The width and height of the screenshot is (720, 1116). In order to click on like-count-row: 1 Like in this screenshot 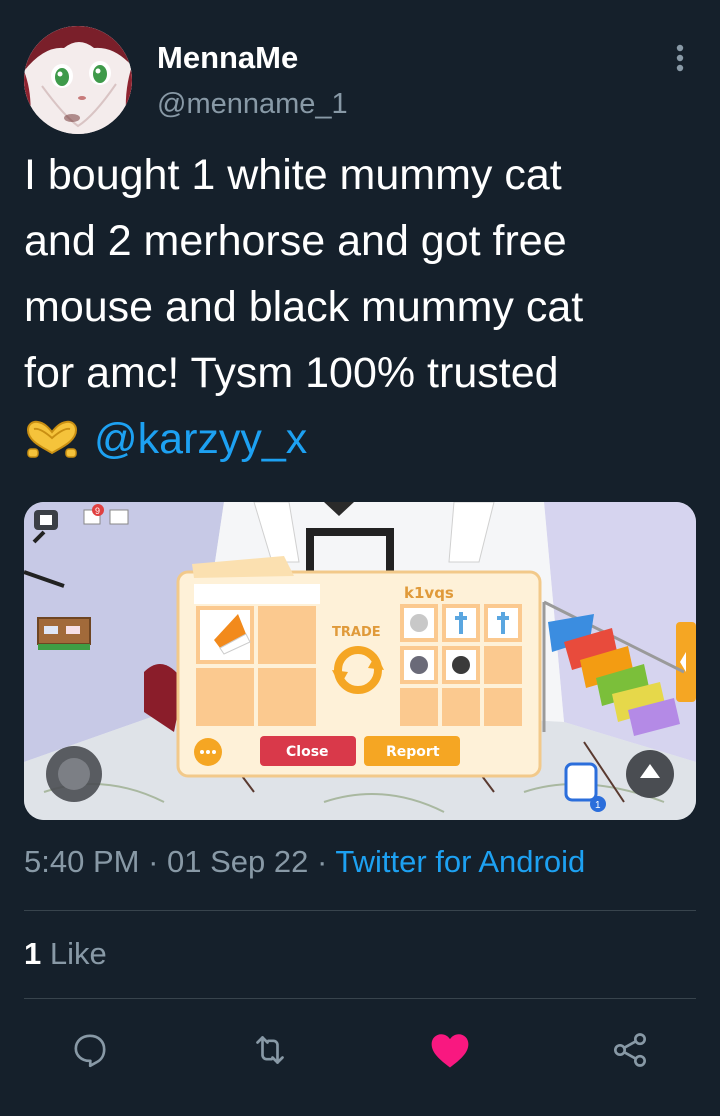, I will do `click(65, 954)`.